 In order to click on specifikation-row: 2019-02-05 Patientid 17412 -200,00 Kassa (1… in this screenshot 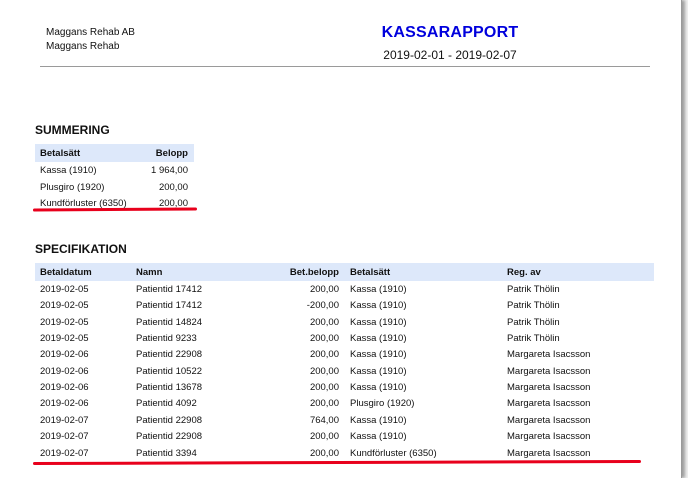, I will do `click(344, 306)`.